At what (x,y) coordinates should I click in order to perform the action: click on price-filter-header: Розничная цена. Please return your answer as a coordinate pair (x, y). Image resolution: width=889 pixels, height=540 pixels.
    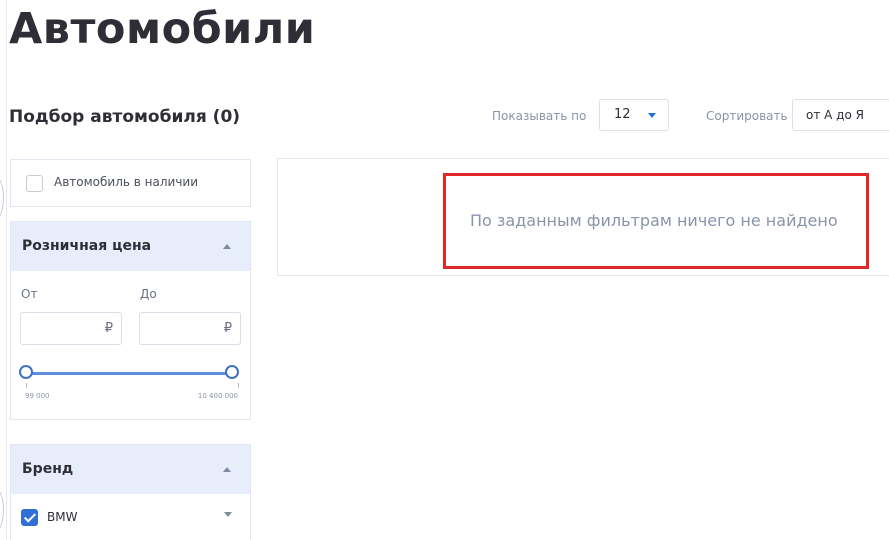
    Looking at the image, I should click on (130, 246).